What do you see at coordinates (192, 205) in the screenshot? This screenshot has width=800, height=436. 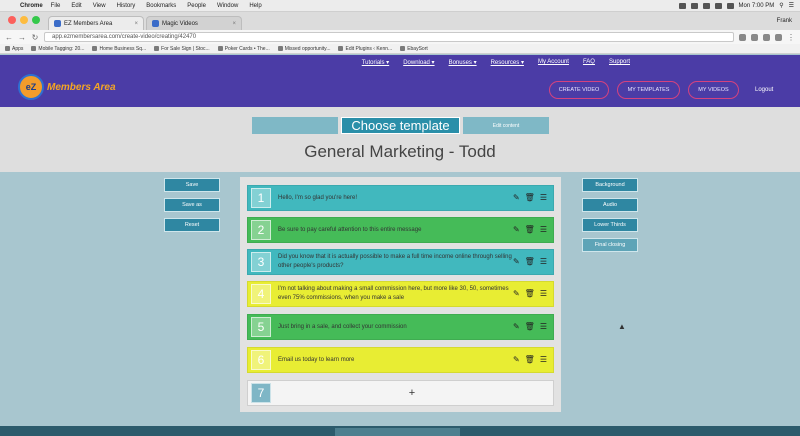 I see `save-as-button: Save as` at bounding box center [192, 205].